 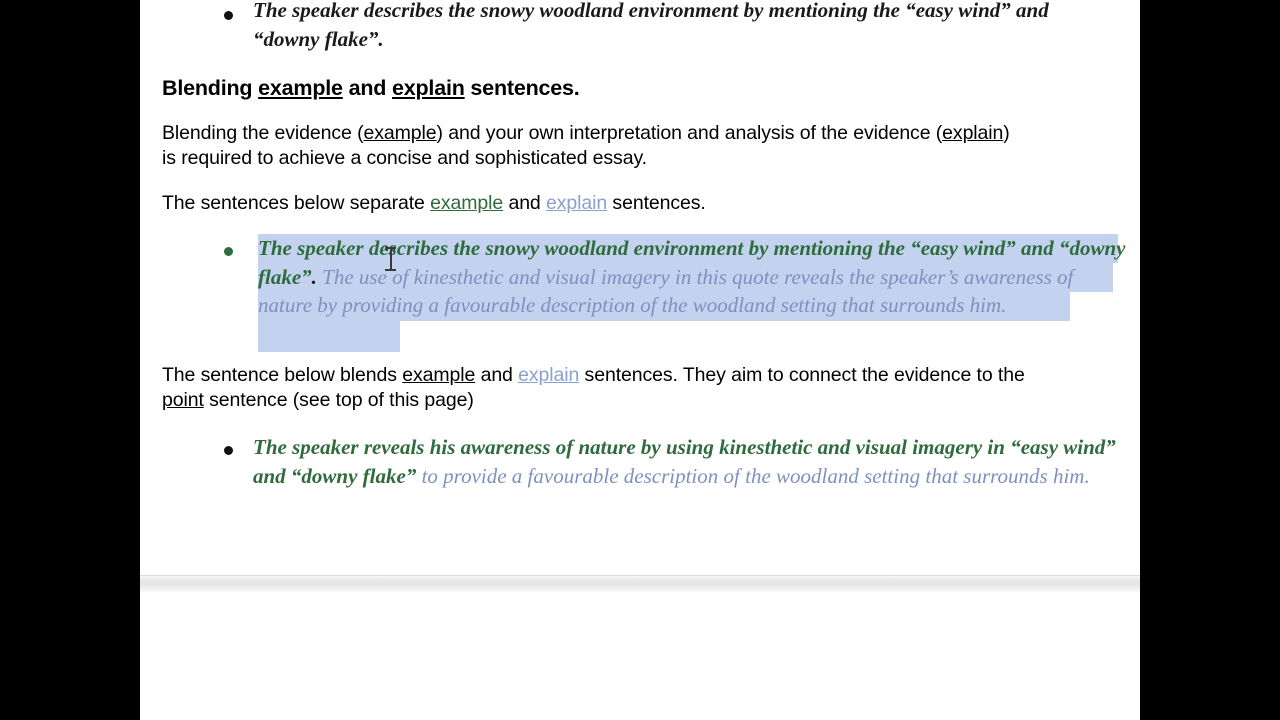 What do you see at coordinates (640, 584) in the screenshot?
I see `horizontal-splitter-bar` at bounding box center [640, 584].